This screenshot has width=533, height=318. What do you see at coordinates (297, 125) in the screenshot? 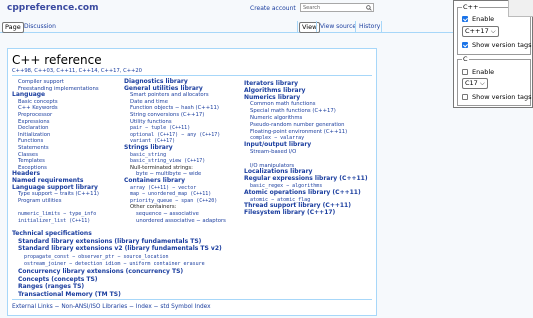
I see `list-item: Pseudo-random number generation` at bounding box center [297, 125].